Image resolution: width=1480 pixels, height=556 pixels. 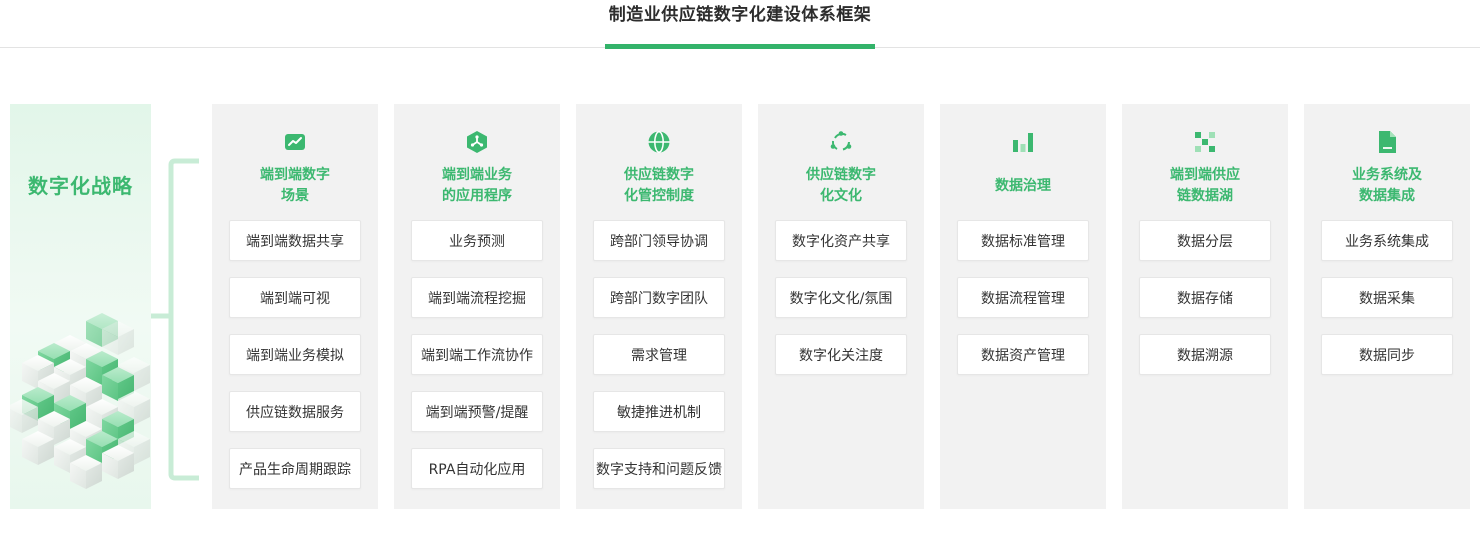 I want to click on list-item: 需求管理, so click(x=659, y=354).